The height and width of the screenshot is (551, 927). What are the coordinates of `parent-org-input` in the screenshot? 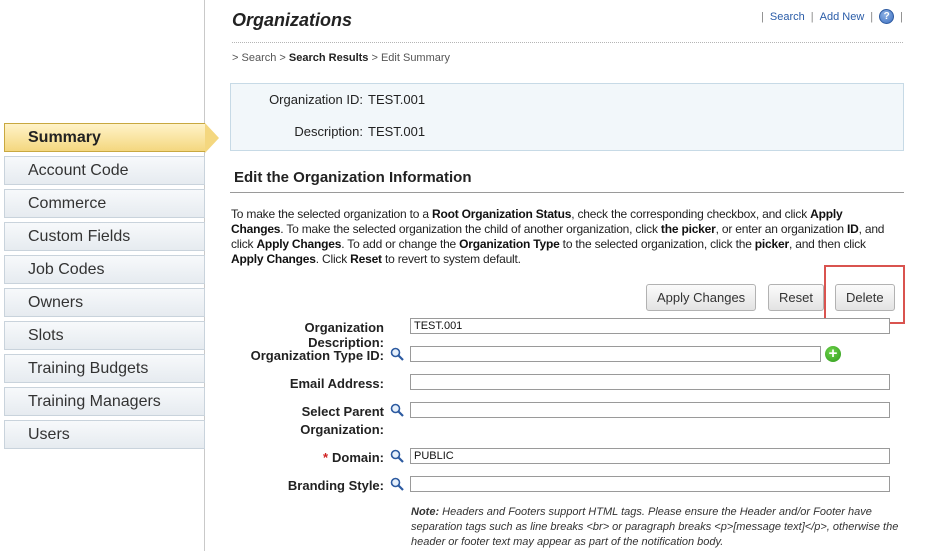 It's located at (650, 410).